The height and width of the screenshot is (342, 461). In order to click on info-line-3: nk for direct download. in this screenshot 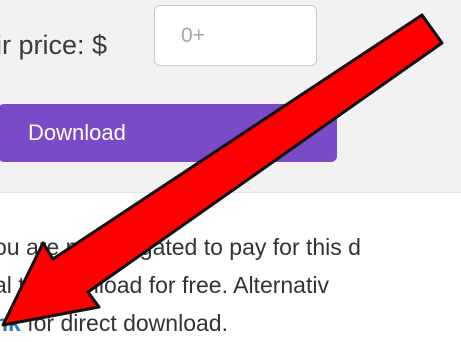, I will do `click(230, 323)`.